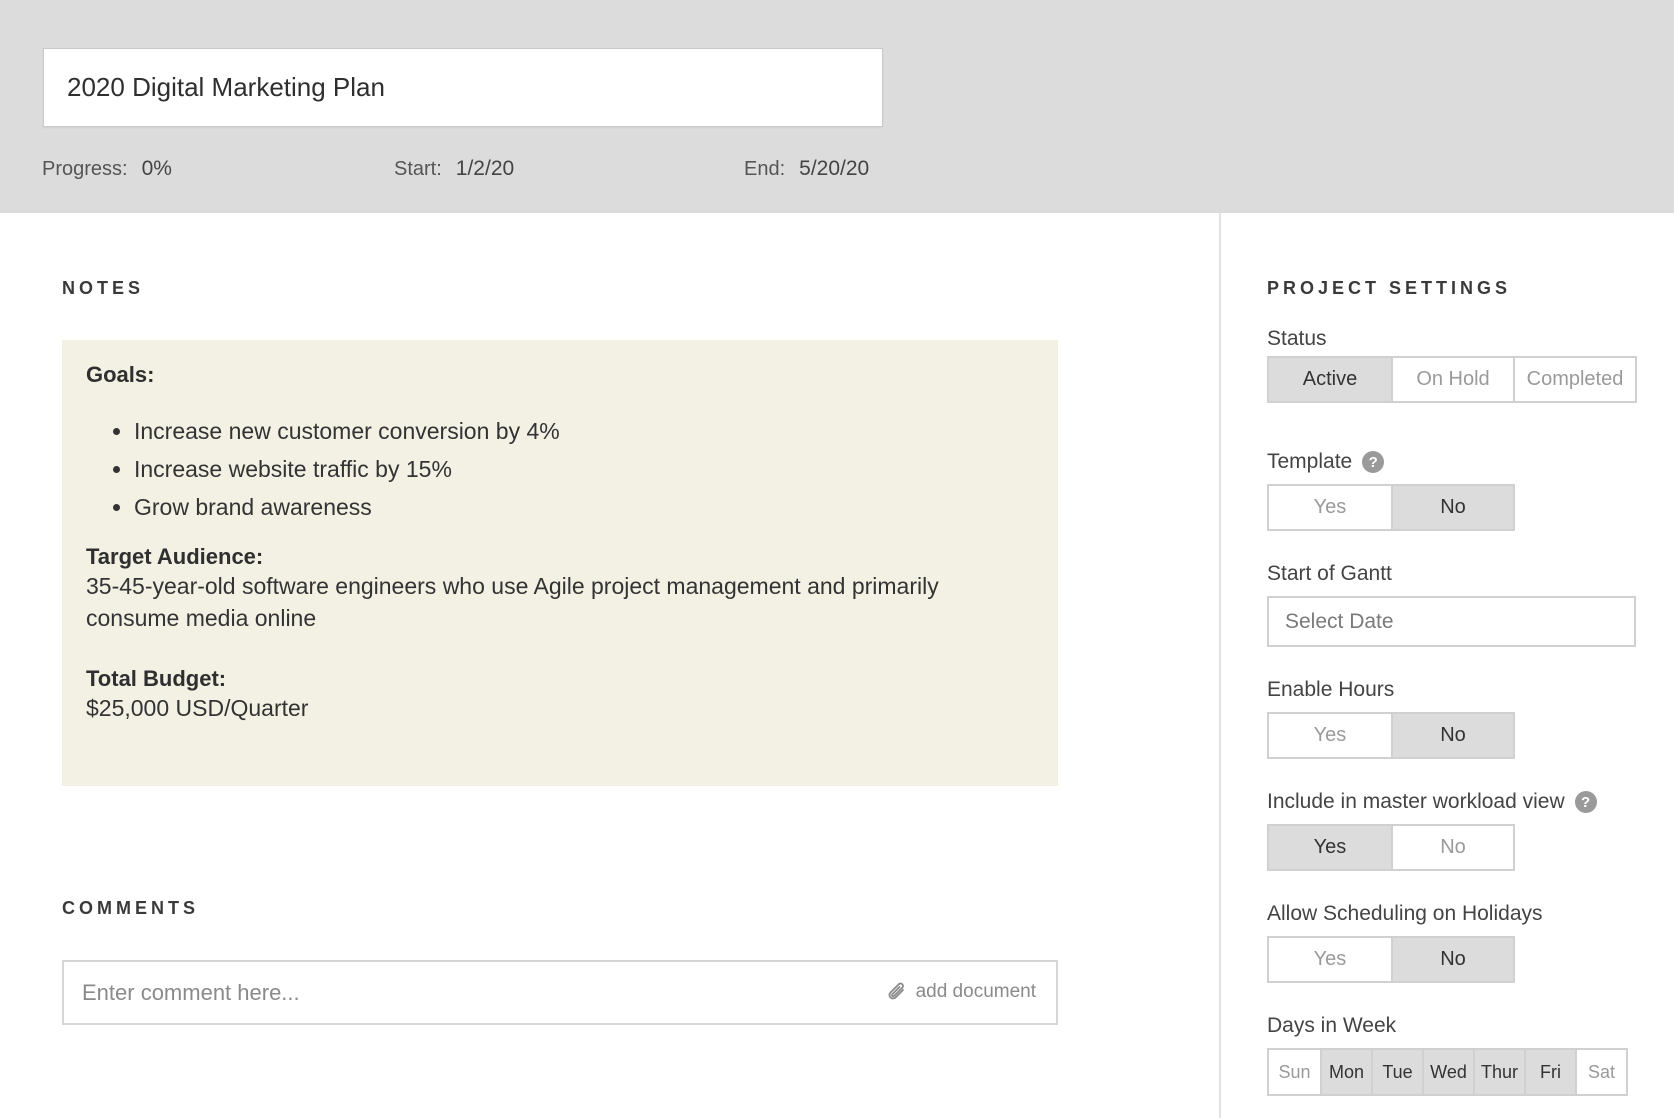 This screenshot has width=1674, height=1118. Describe the element at coordinates (130, 908) in the screenshot. I see `comments-section-title: COMMENTS` at that location.